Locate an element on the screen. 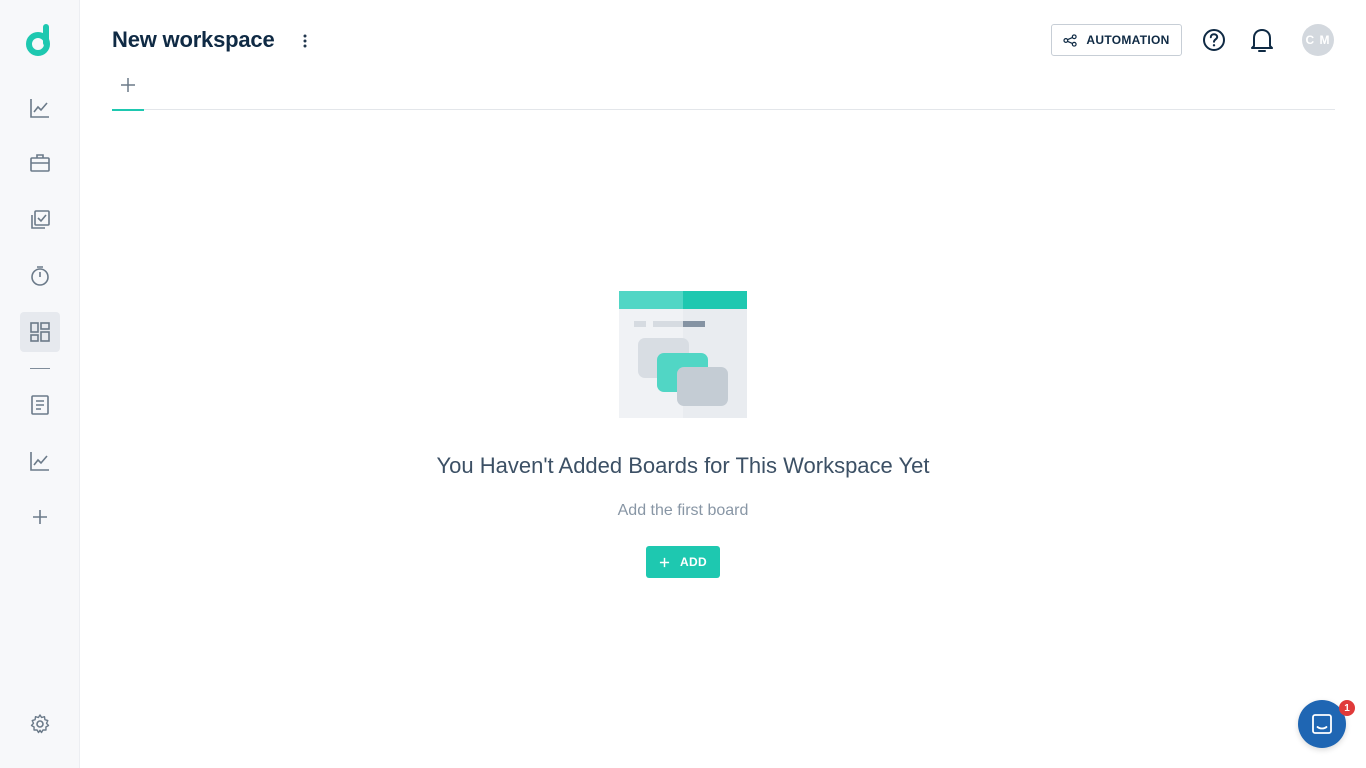 This screenshot has width=1366, height=768. document-icon is located at coordinates (40, 405).